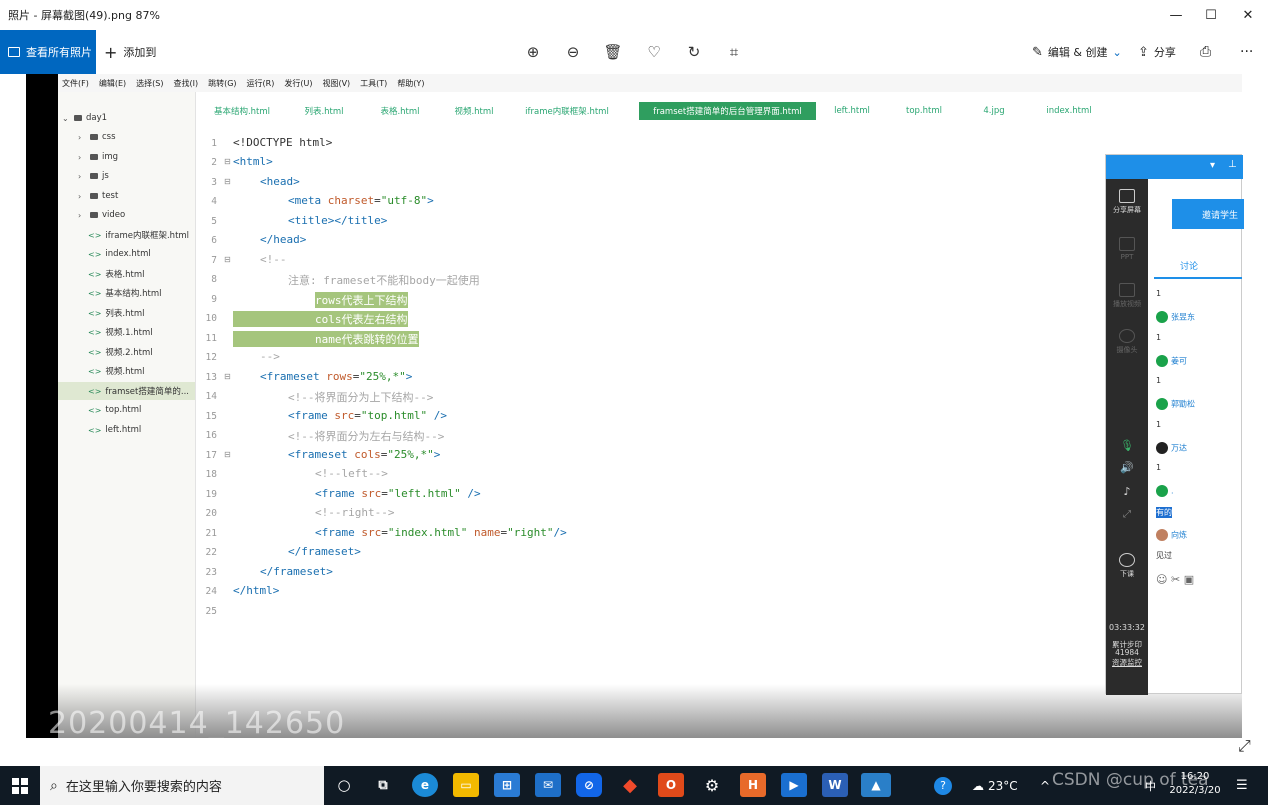 The image size is (1268, 805). I want to click on code-line: </frameset>, so click(324, 551).